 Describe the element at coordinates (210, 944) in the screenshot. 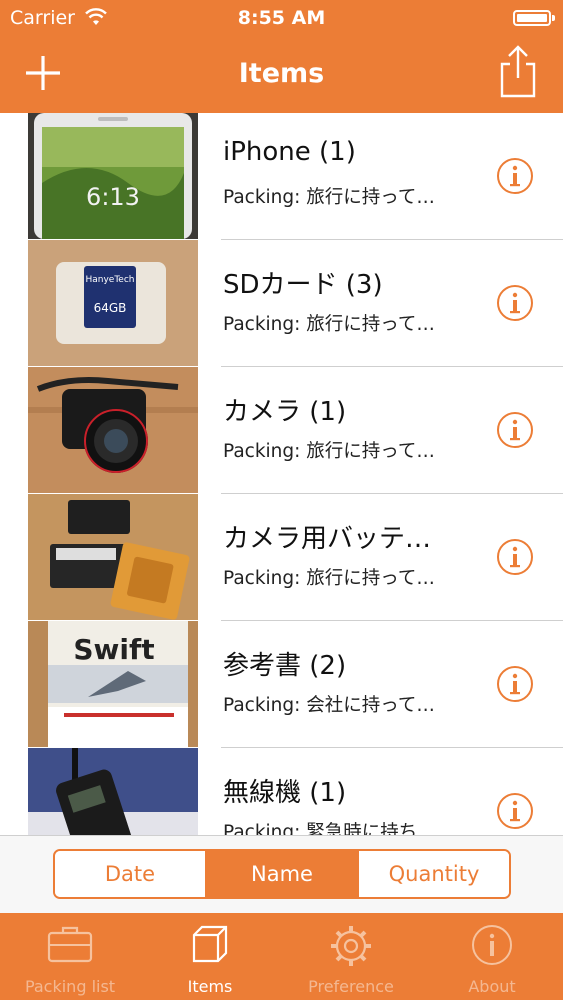

I see `box-icon` at that location.